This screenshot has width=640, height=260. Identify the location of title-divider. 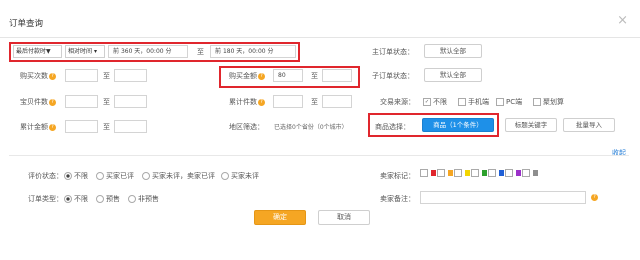
(320, 37).